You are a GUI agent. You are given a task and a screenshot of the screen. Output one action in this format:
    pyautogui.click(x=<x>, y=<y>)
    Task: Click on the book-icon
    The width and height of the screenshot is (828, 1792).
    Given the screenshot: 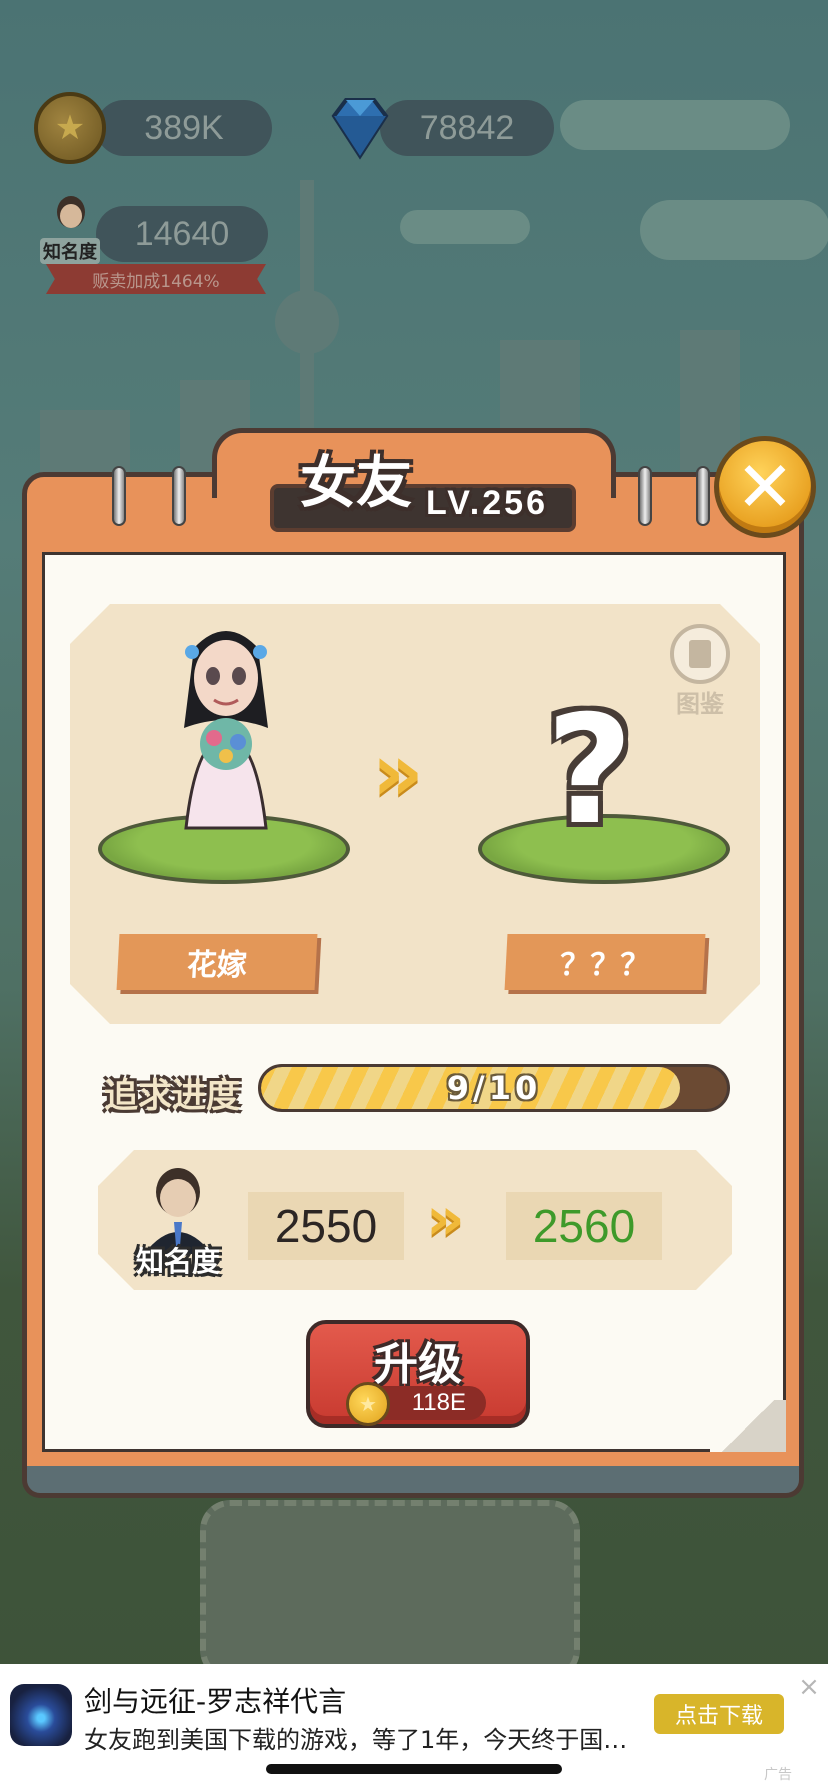 What is the action you would take?
    pyautogui.click(x=700, y=654)
    